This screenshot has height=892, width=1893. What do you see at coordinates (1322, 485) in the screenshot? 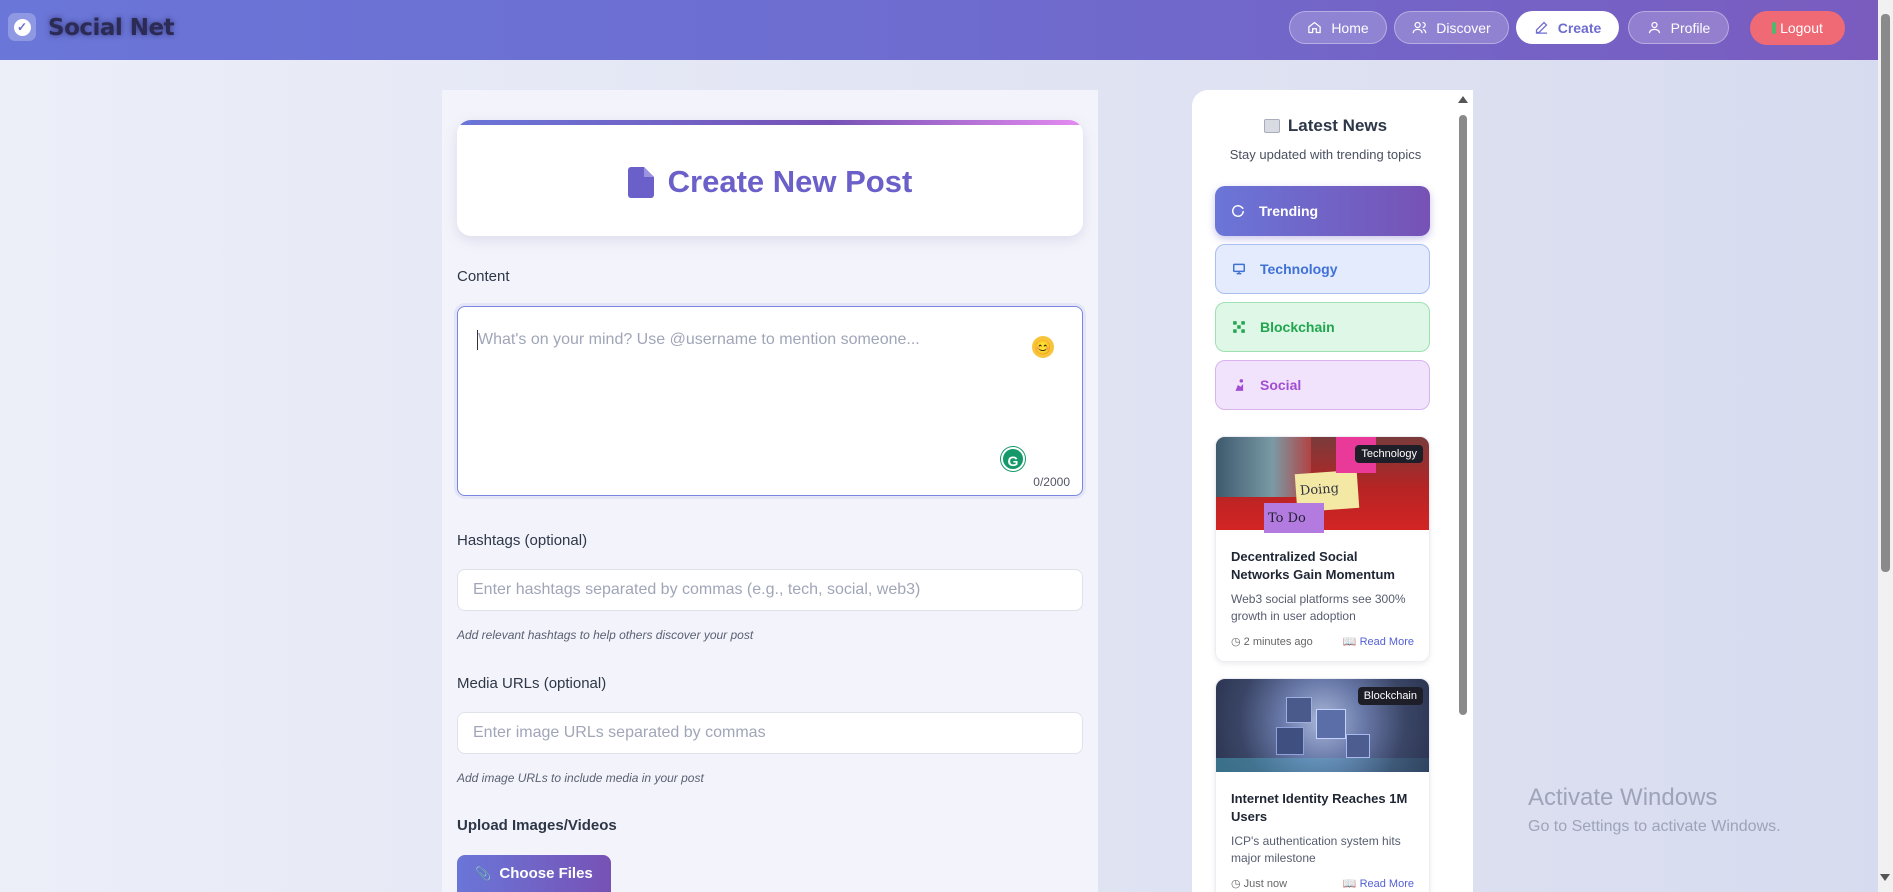
I see `news-image: Doing To Do Technology` at bounding box center [1322, 485].